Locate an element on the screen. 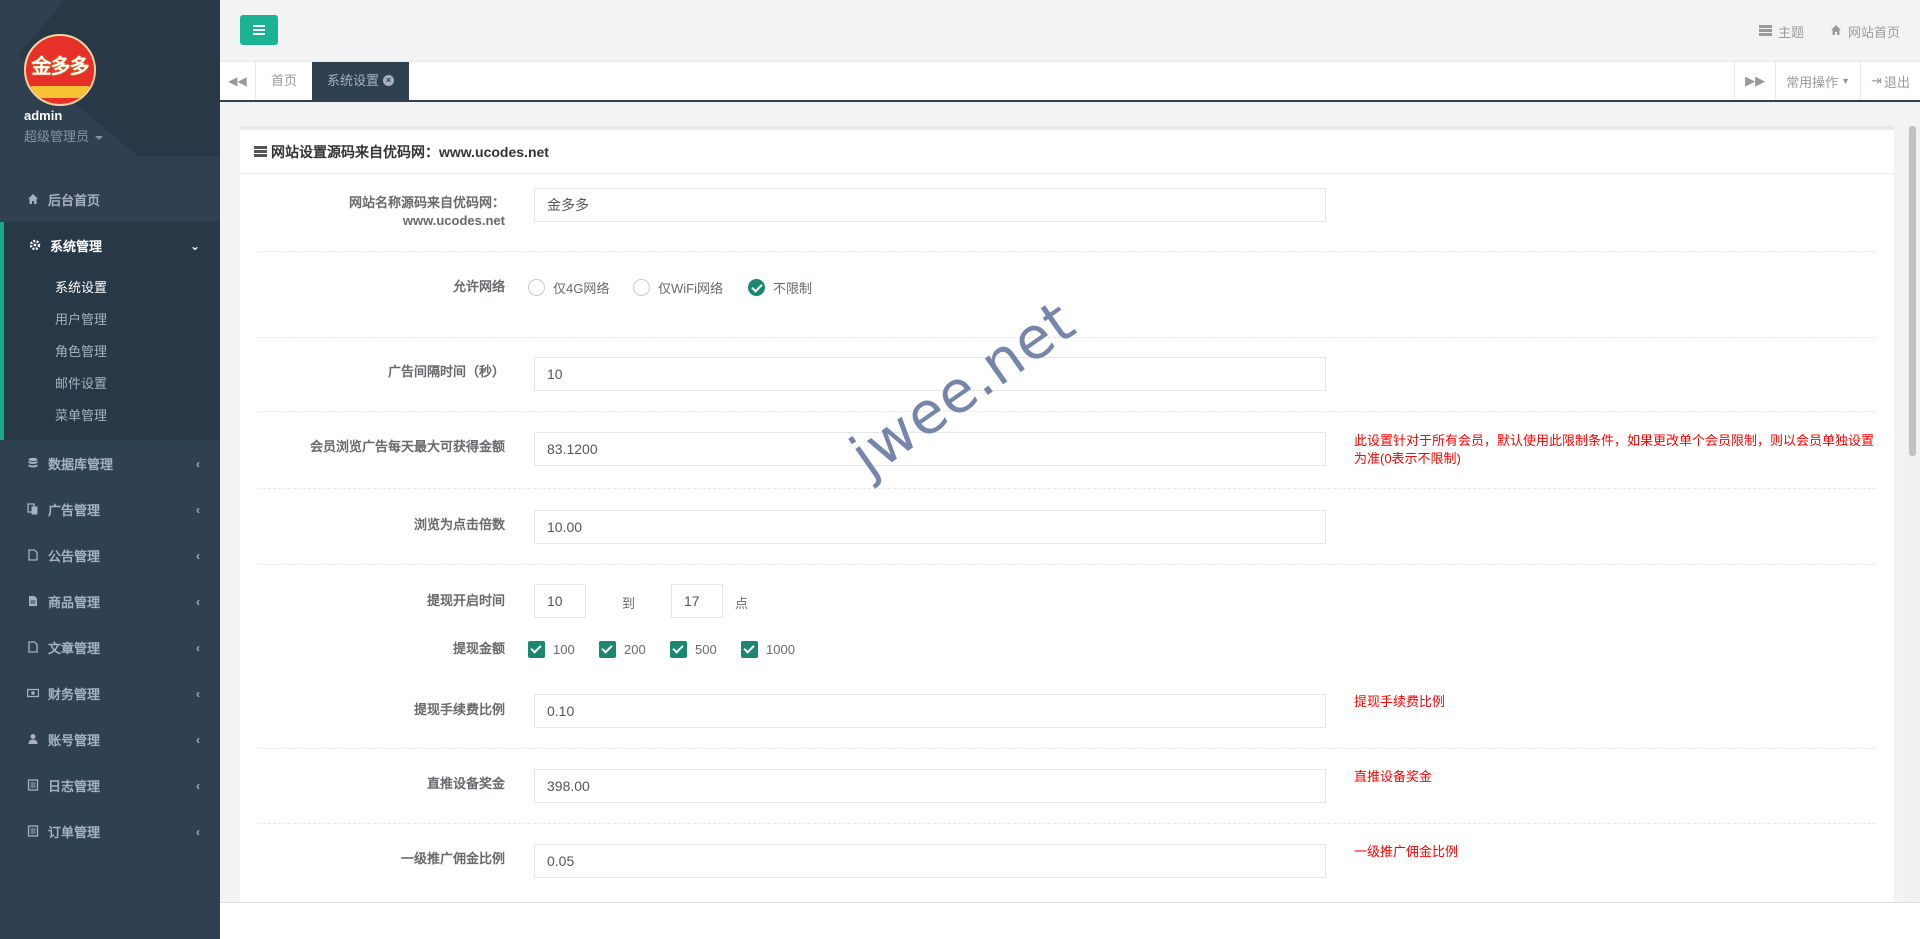 Image resolution: width=1920 pixels, height=939 pixels. checkbox-amount-1000: 1000 is located at coordinates (768, 649).